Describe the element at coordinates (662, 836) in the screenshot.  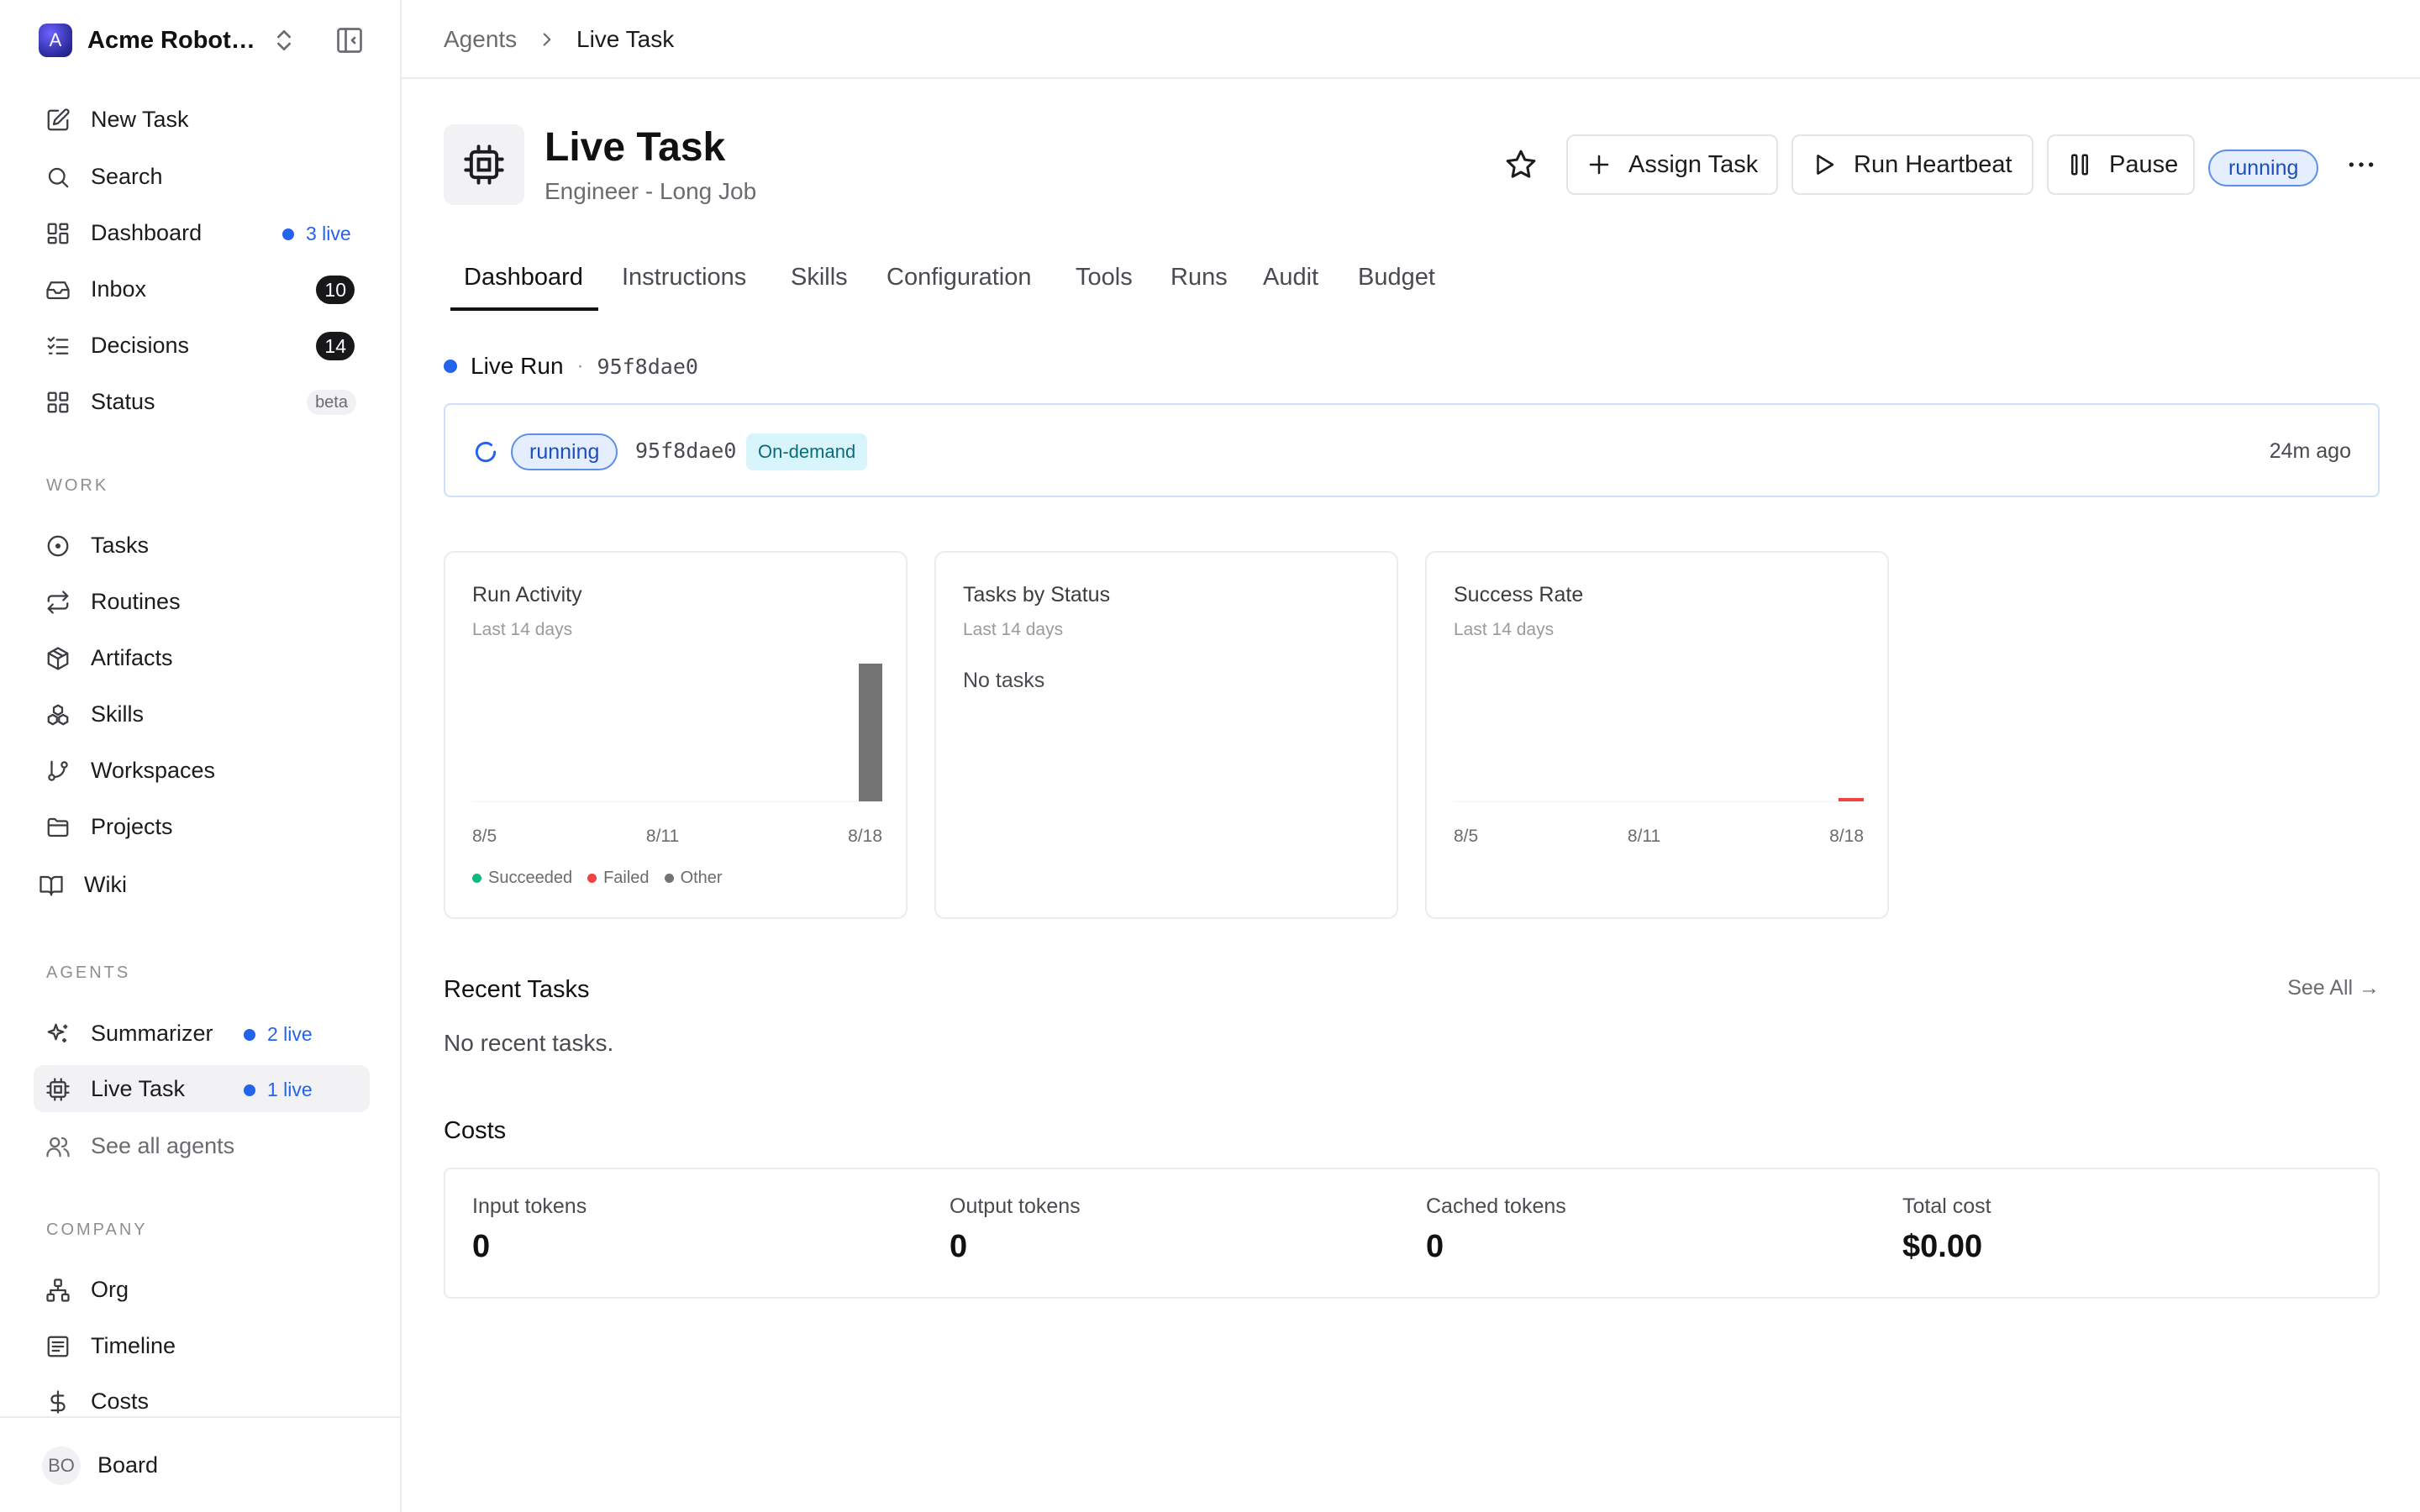
I see `x-tick-label: 8/11` at that location.